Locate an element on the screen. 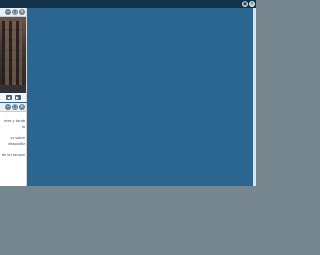 The height and width of the screenshot is (255, 320). news-line: despolitiz is located at coordinates (16, 144).